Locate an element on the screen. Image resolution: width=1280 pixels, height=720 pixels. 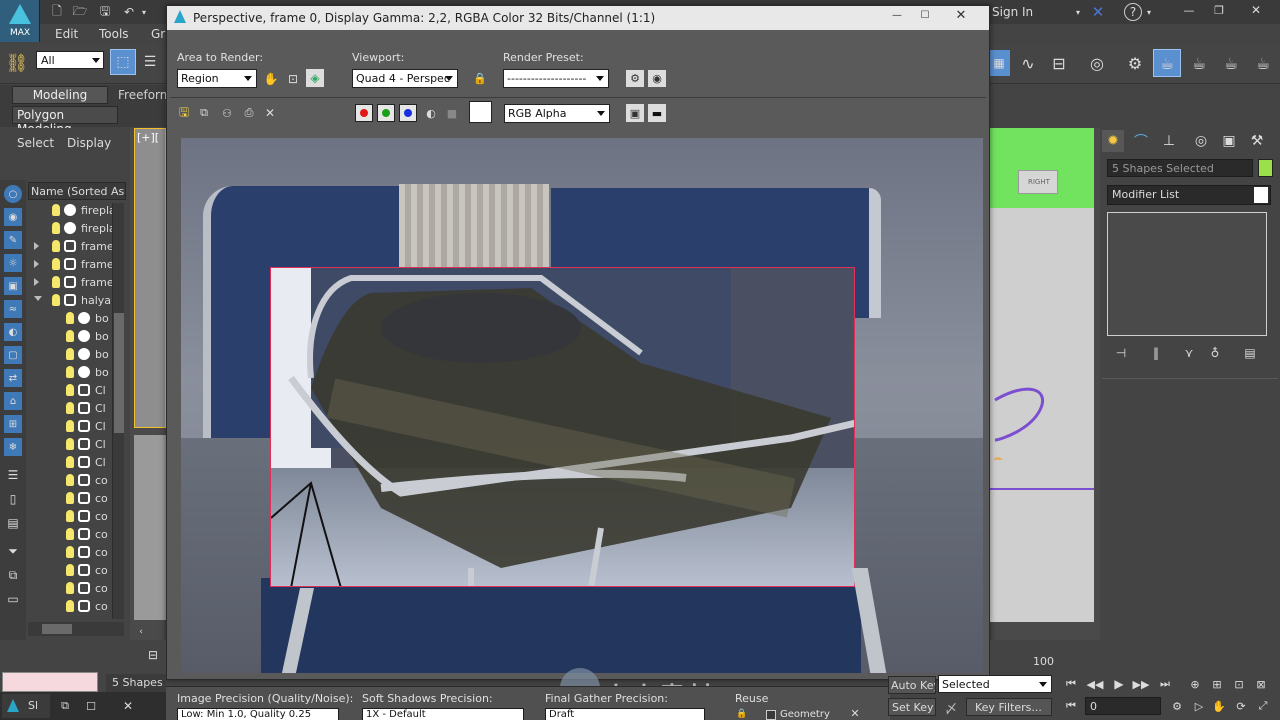
clear-image-icon: ✕ is located at coordinates (270, 113).